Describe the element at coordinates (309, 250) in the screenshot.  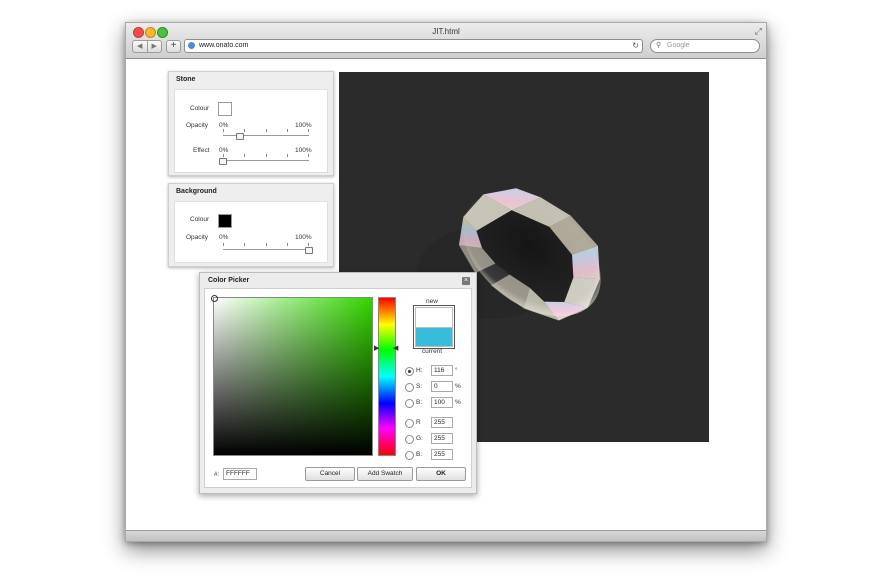
I see `background-opacity-thumb` at that location.